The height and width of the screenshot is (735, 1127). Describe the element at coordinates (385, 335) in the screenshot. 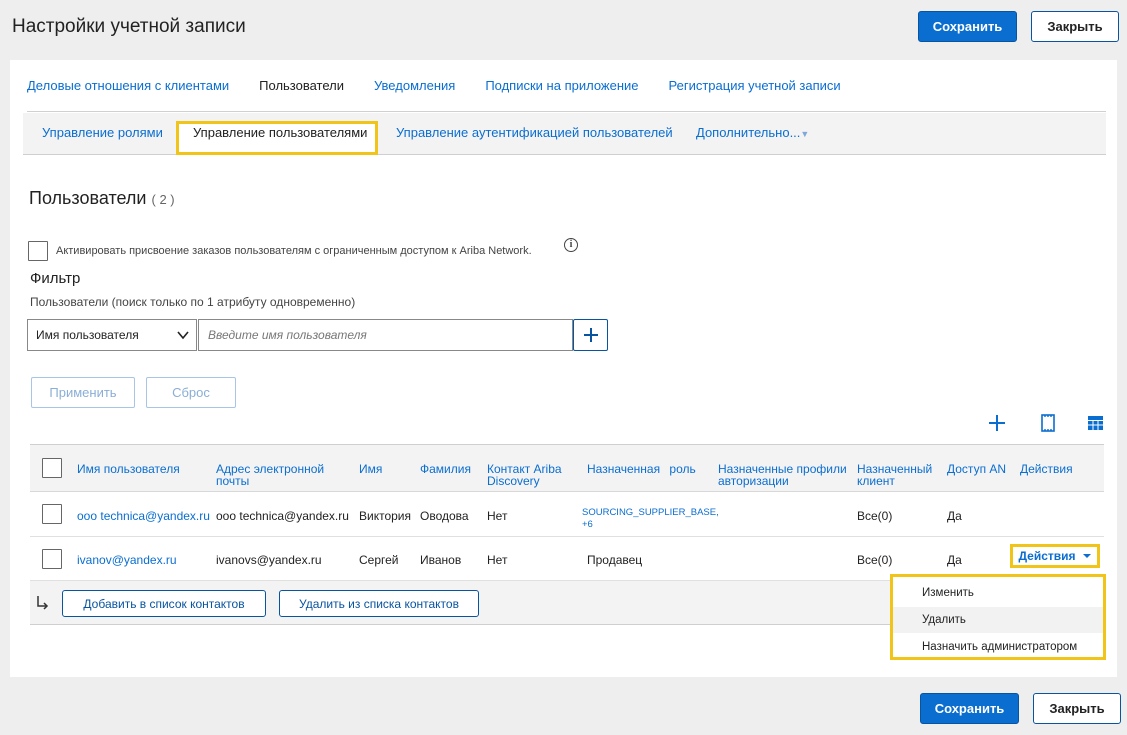

I see `filter-search-input: Введите имя пользователя` at that location.